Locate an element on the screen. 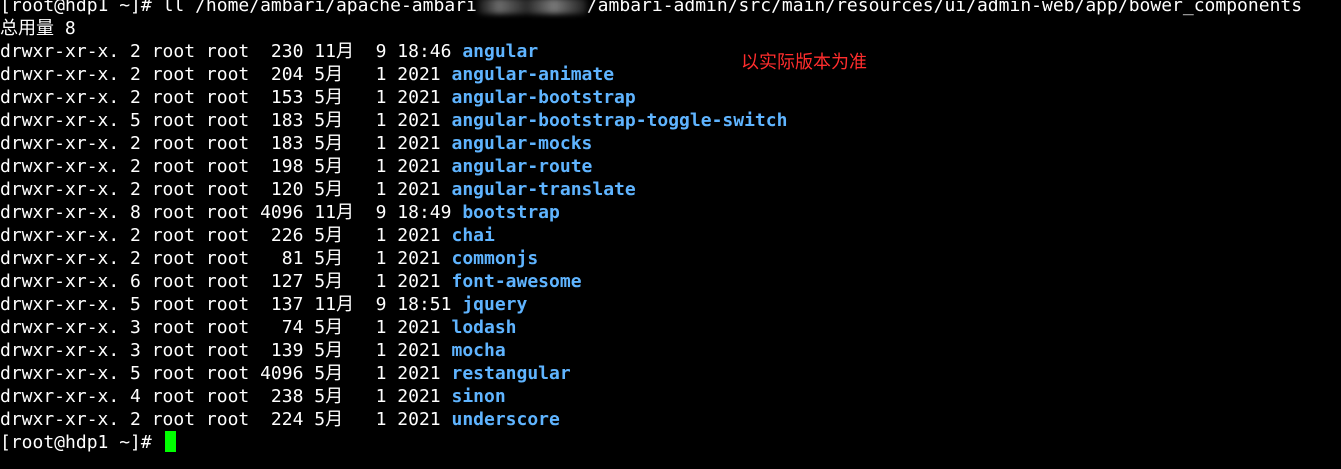  entry-meta: drwxr-xr-x. 4 root root 238 5月 1 2021 is located at coordinates (226, 396).